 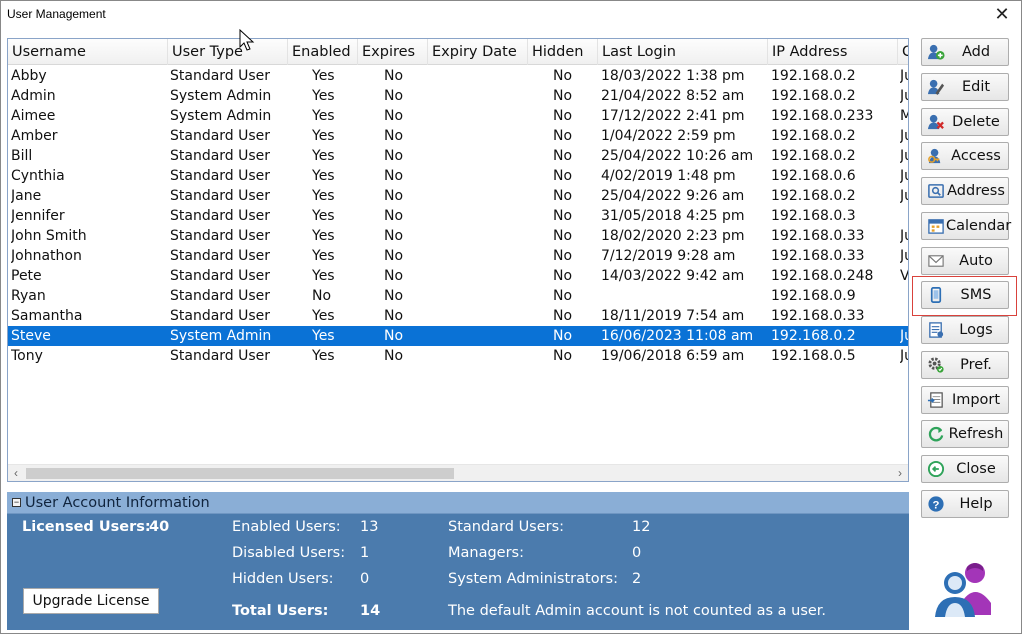 What do you see at coordinates (673, 356) in the screenshot?
I see `cell-last-login: 19/06/2018 6:59 am` at bounding box center [673, 356].